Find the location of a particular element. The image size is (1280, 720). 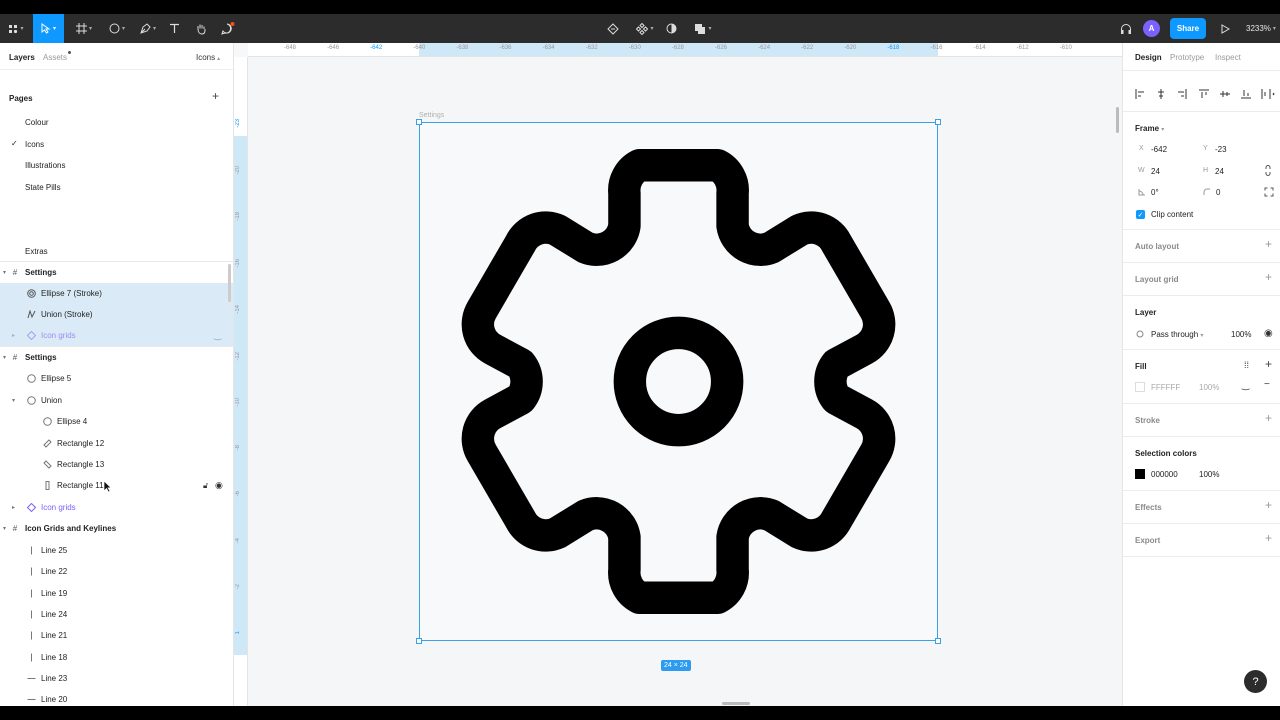

fill-hidden-eye-icon: ‿ is located at coordinates (1245, 385).